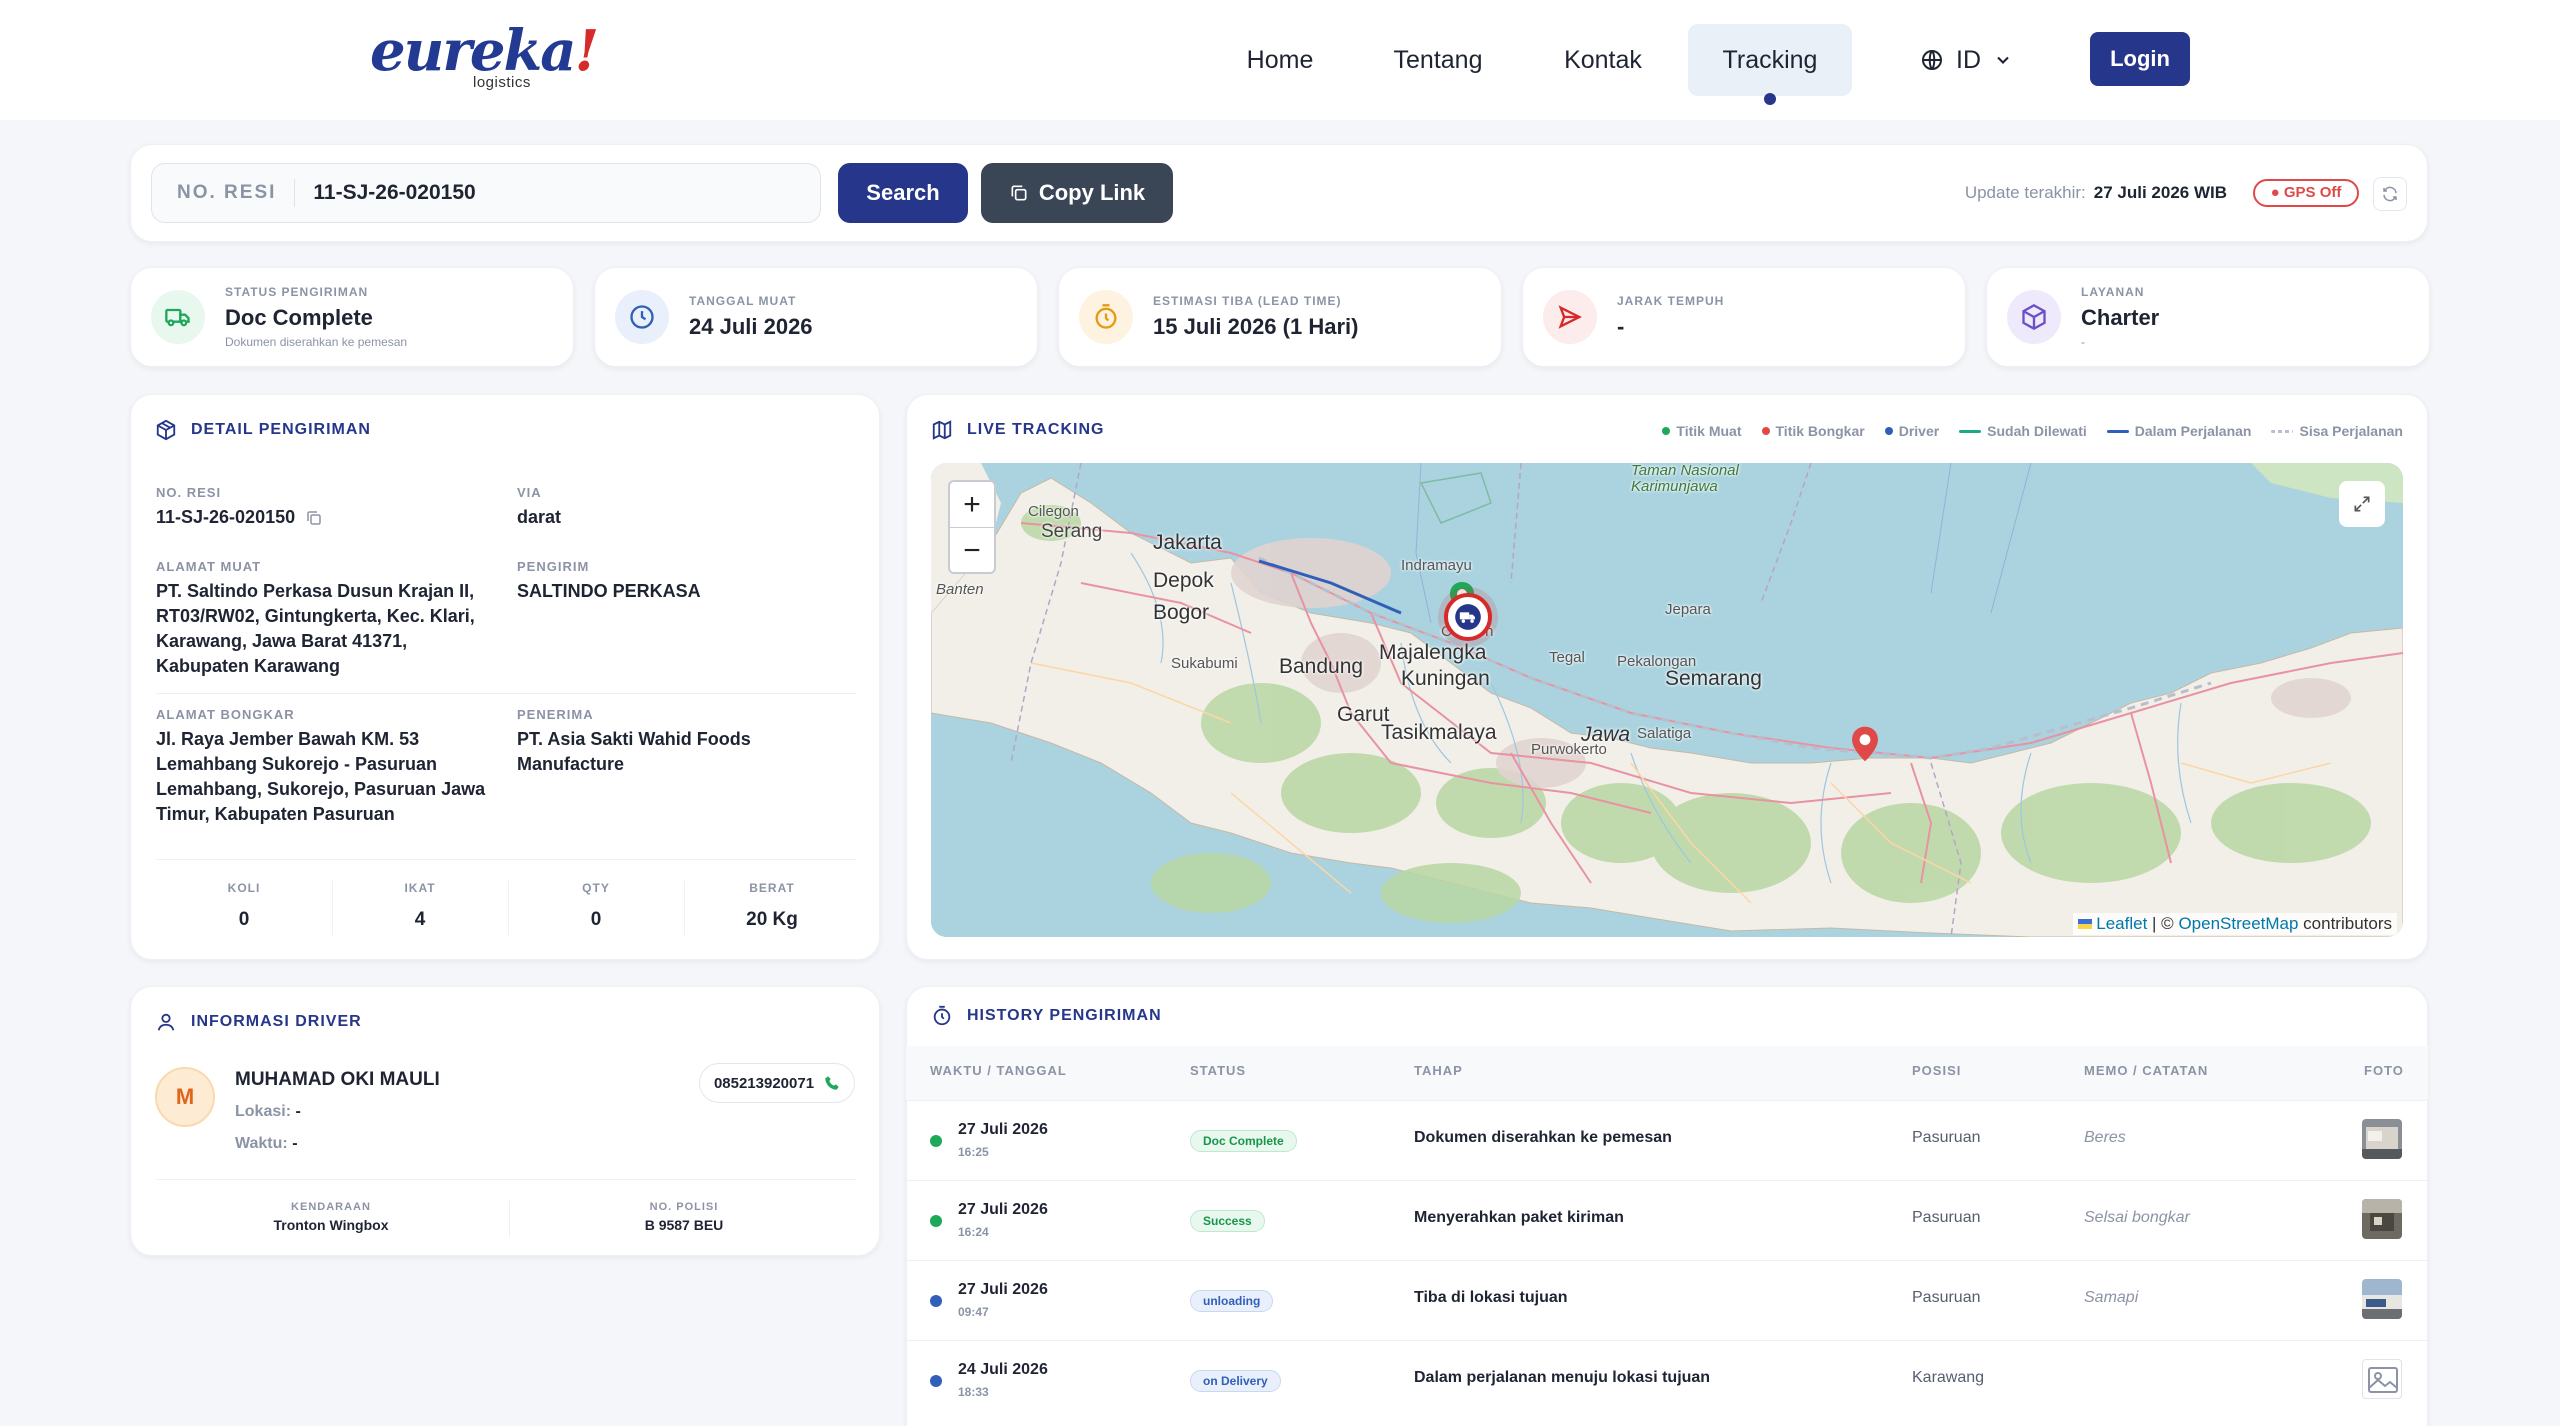 The height and width of the screenshot is (1426, 2560). Describe the element at coordinates (596, 888) in the screenshot. I see `total-qty-label: QTY` at that location.